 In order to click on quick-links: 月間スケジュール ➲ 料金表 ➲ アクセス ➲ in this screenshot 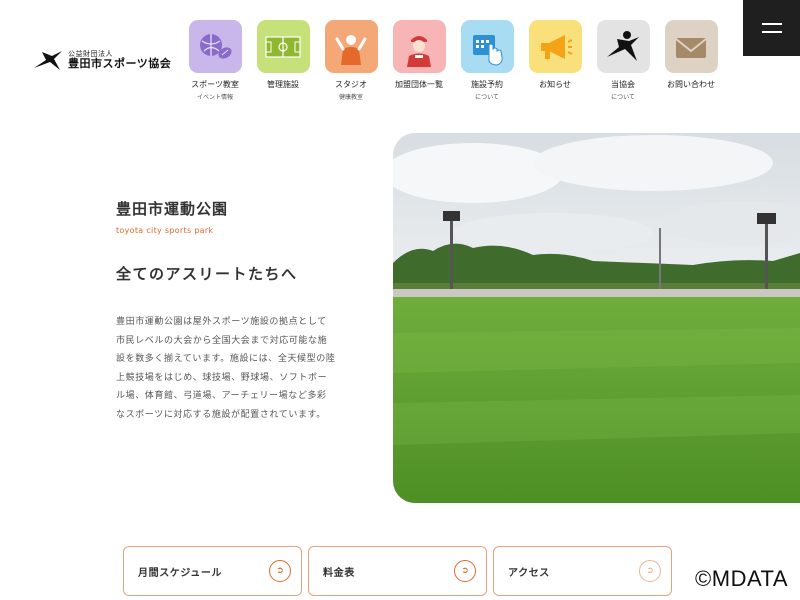, I will do `click(400, 571)`.